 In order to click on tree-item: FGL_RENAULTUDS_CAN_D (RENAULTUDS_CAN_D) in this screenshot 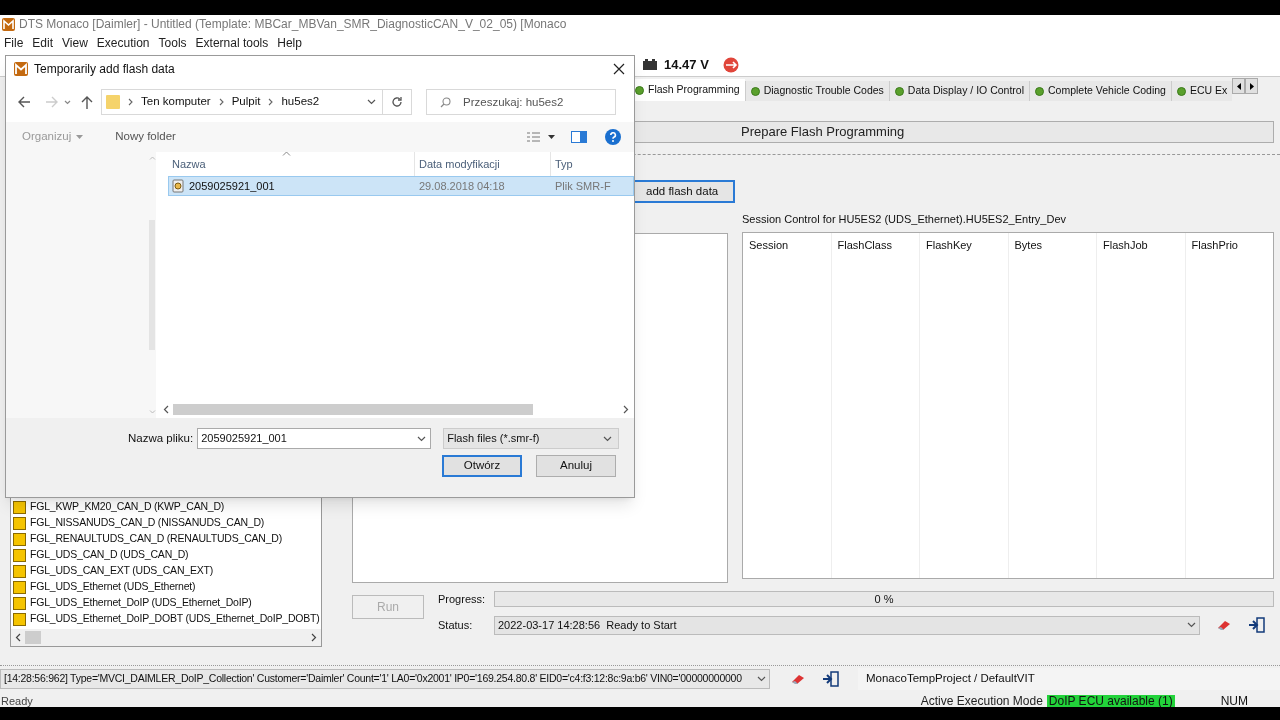, I will do `click(156, 539)`.